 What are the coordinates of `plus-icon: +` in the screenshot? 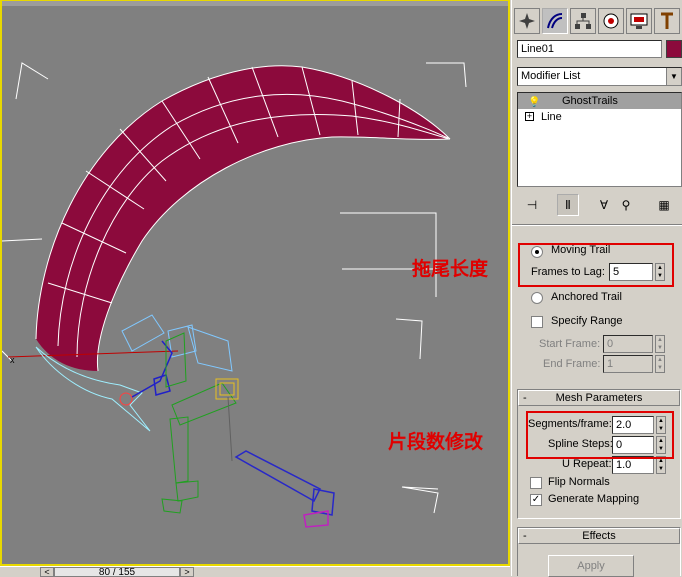 It's located at (529, 116).